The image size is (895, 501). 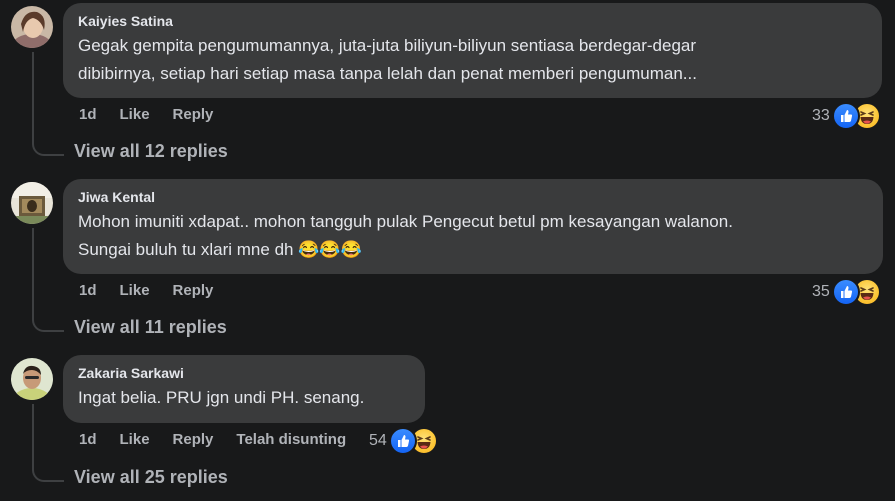 What do you see at coordinates (150, 327) in the screenshot?
I see `view-replies-link: View all 11 replies` at bounding box center [150, 327].